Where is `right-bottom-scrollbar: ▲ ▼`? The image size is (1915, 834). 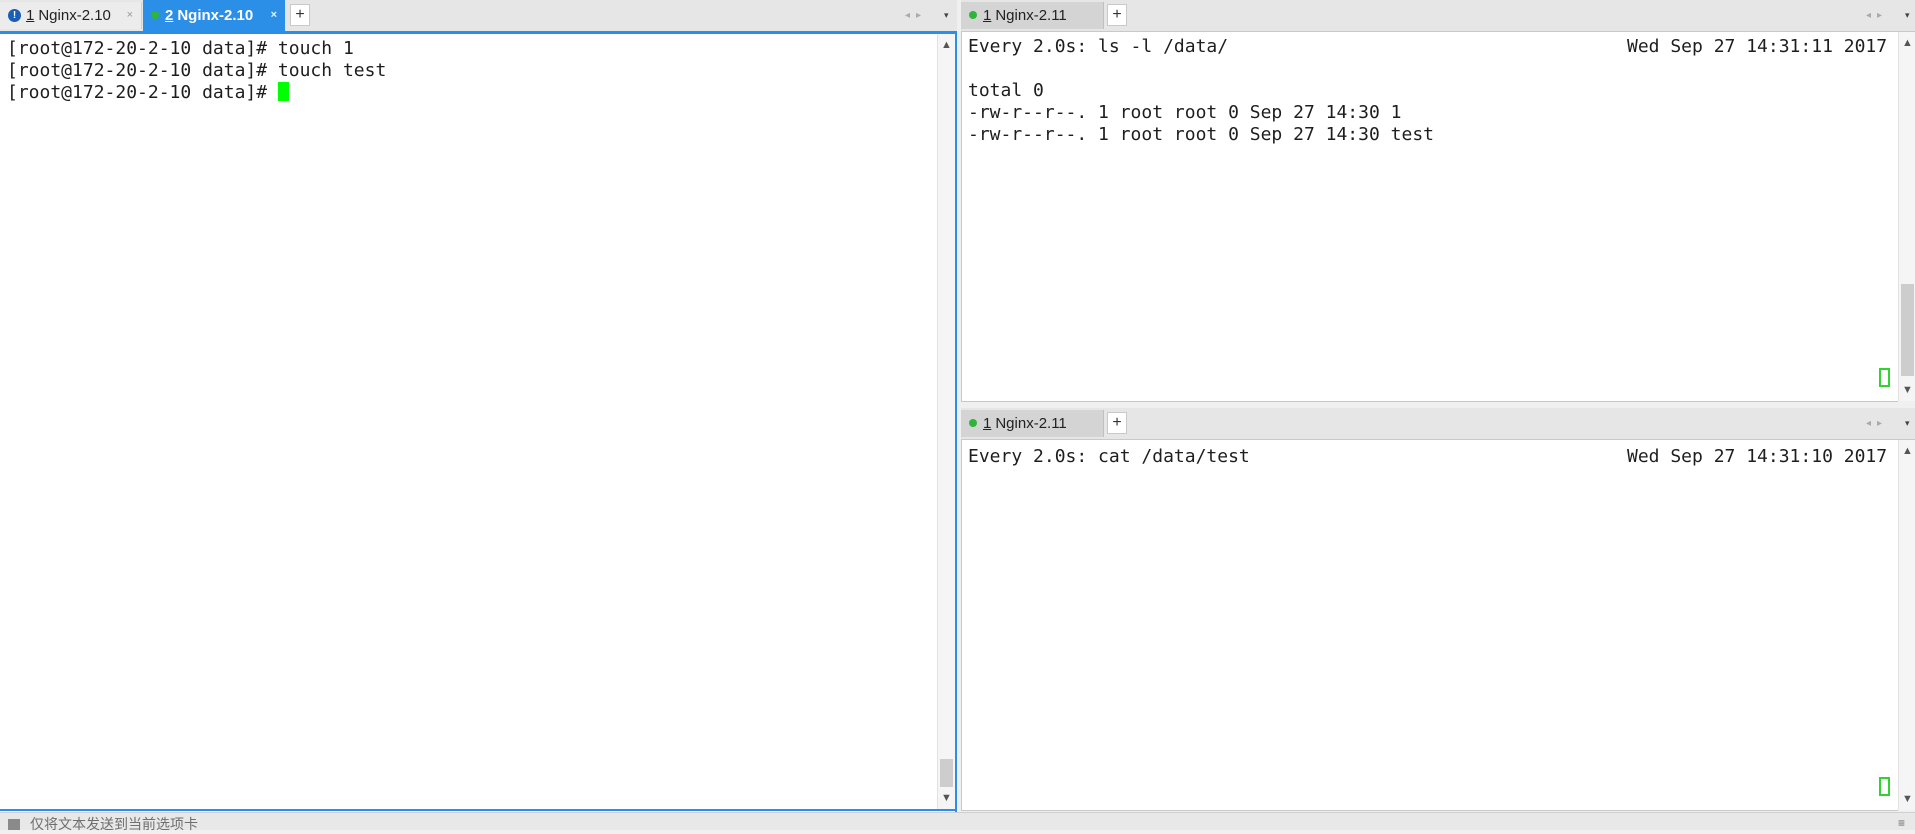
right-bottom-scrollbar: ▲ ▼ is located at coordinates (1906, 625).